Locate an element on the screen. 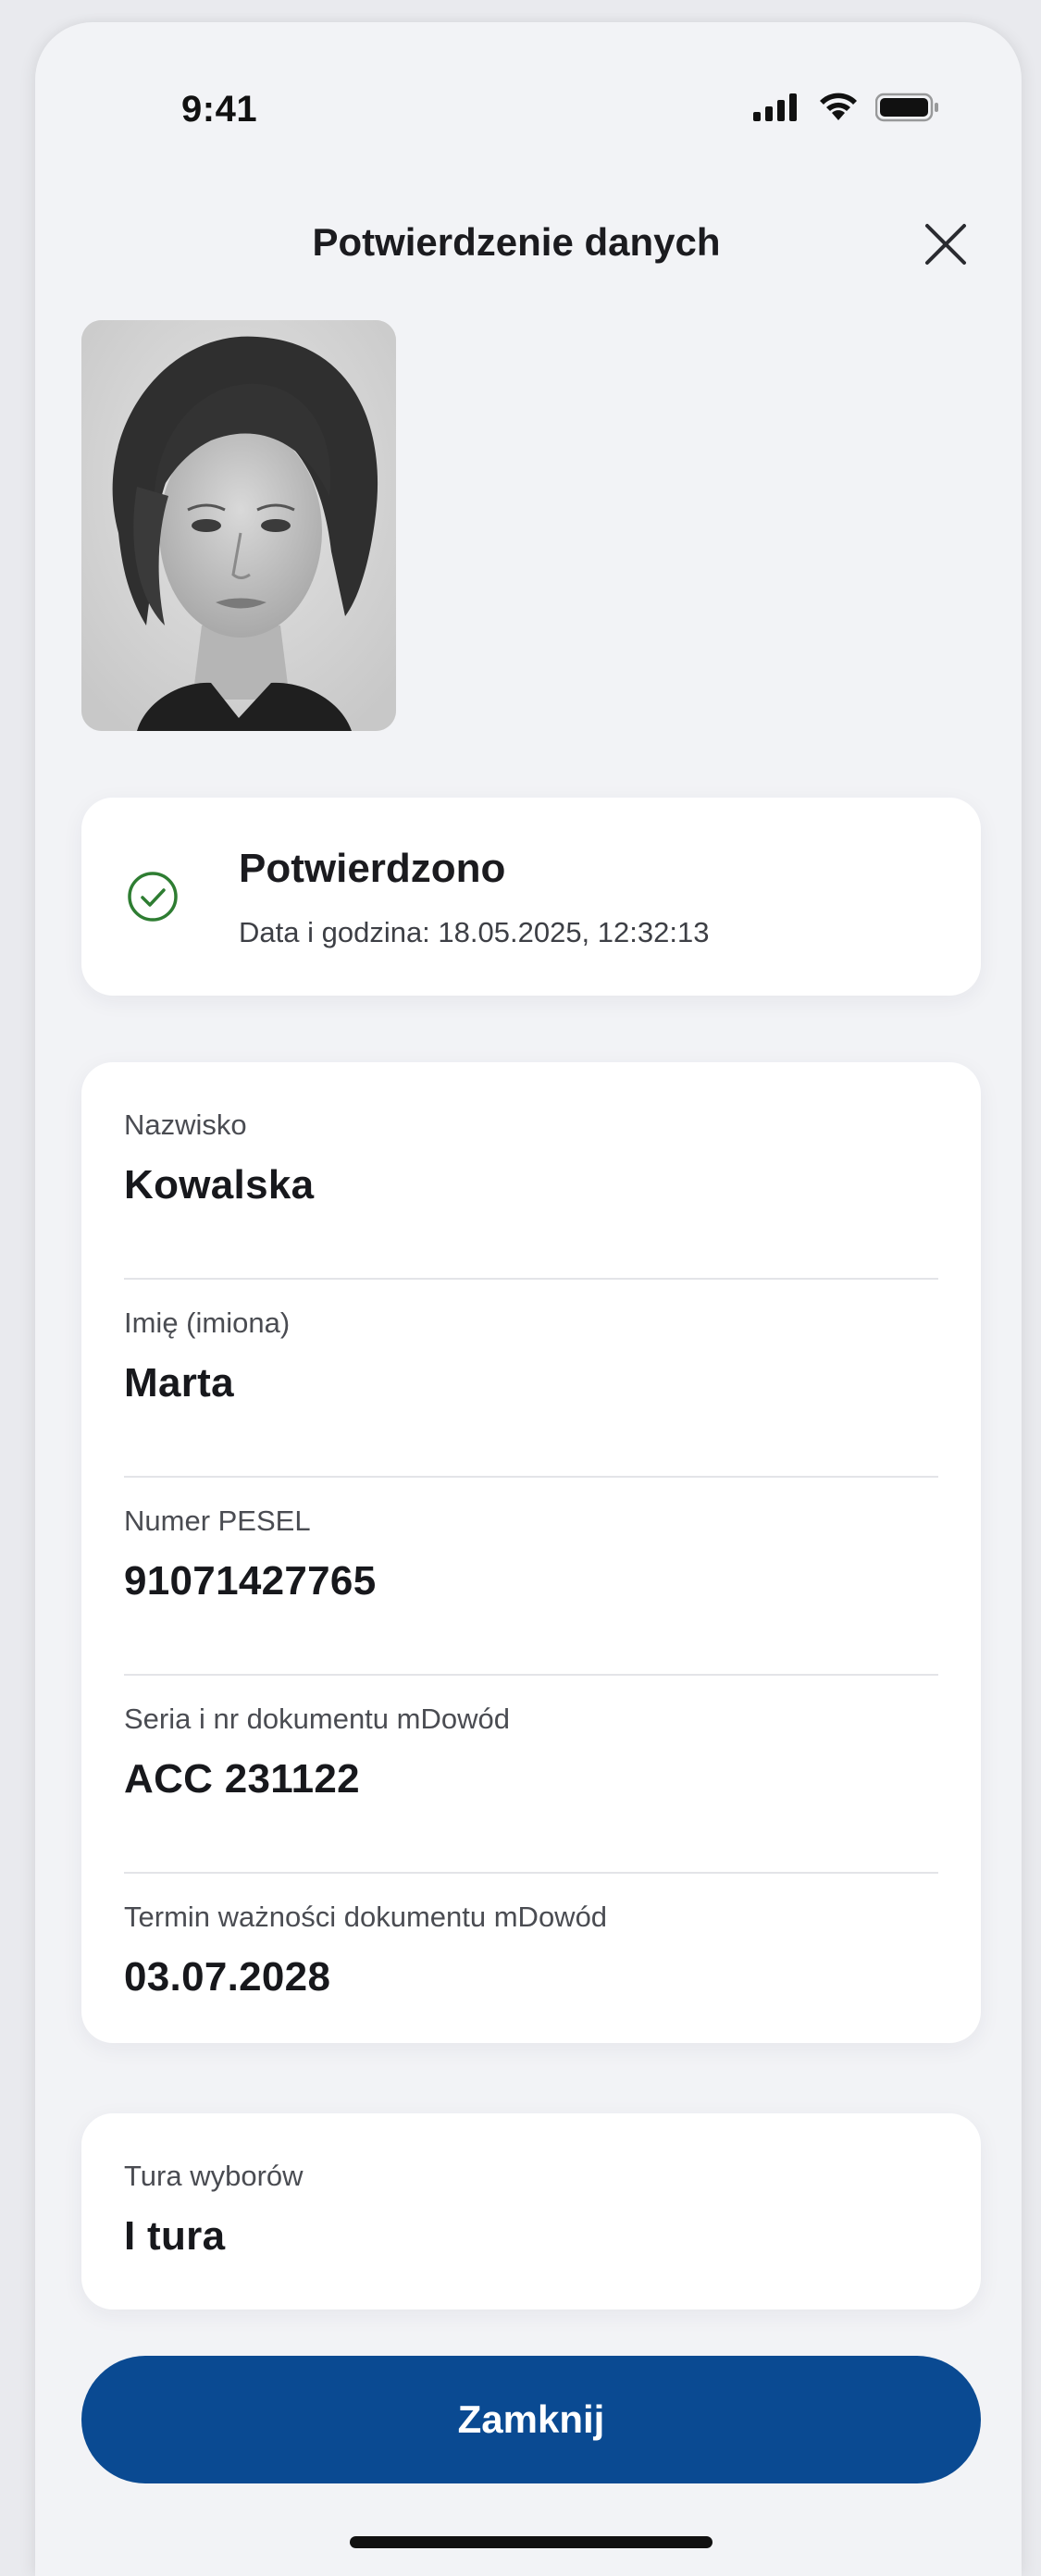 Image resolution: width=1041 pixels, height=2576 pixels. close-button is located at coordinates (945, 244).